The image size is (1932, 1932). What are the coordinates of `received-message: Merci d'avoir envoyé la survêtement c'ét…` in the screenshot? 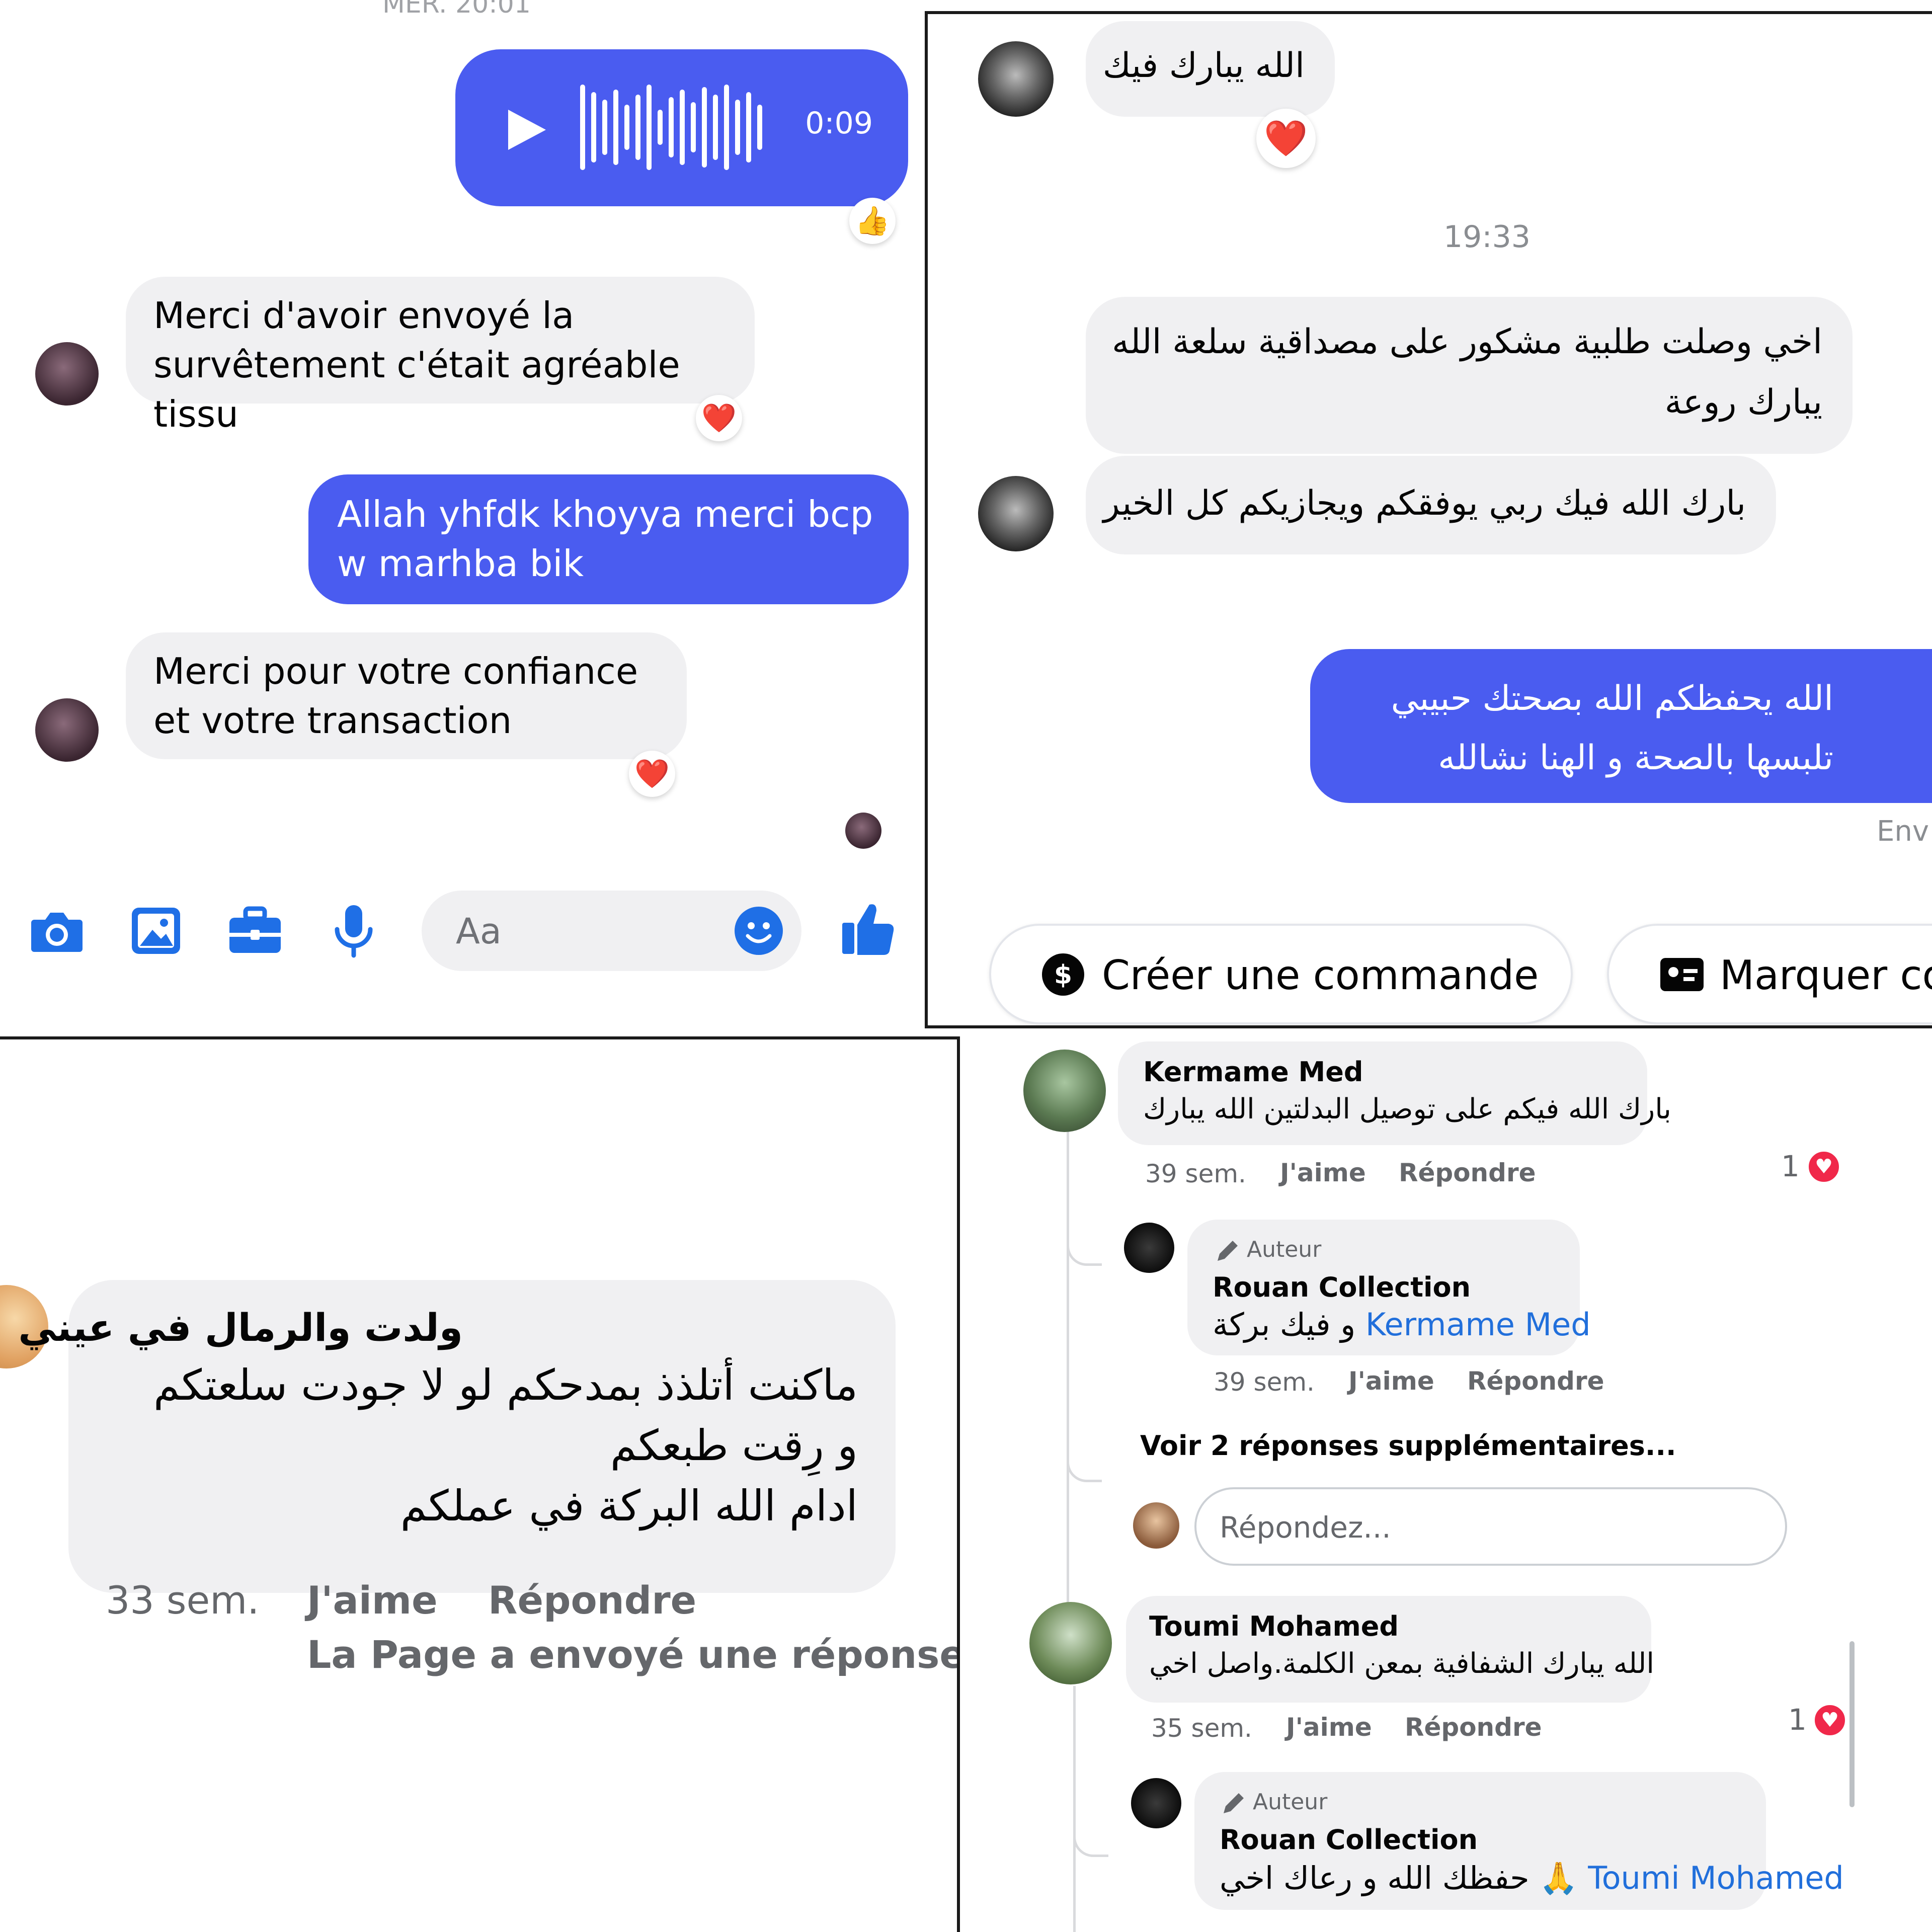 It's located at (441, 356).